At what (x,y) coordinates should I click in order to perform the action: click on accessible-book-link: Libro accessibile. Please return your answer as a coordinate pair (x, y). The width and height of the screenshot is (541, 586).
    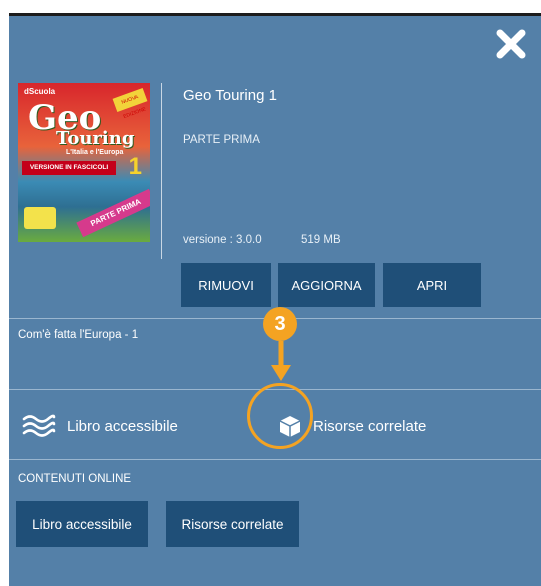
    Looking at the image, I should click on (99, 426).